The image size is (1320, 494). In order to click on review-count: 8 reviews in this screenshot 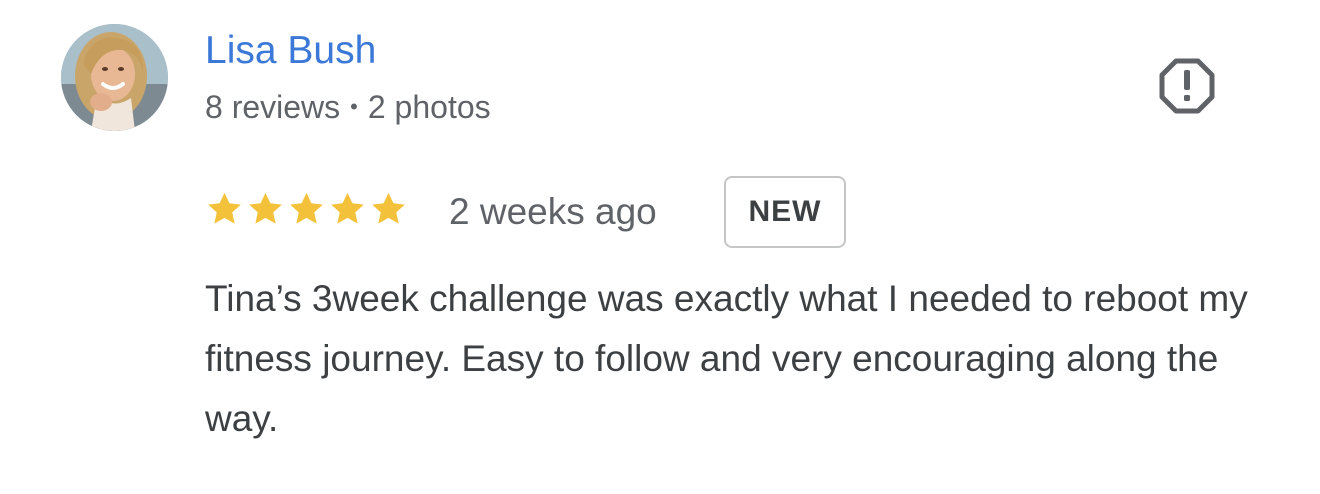, I will do `click(273, 107)`.